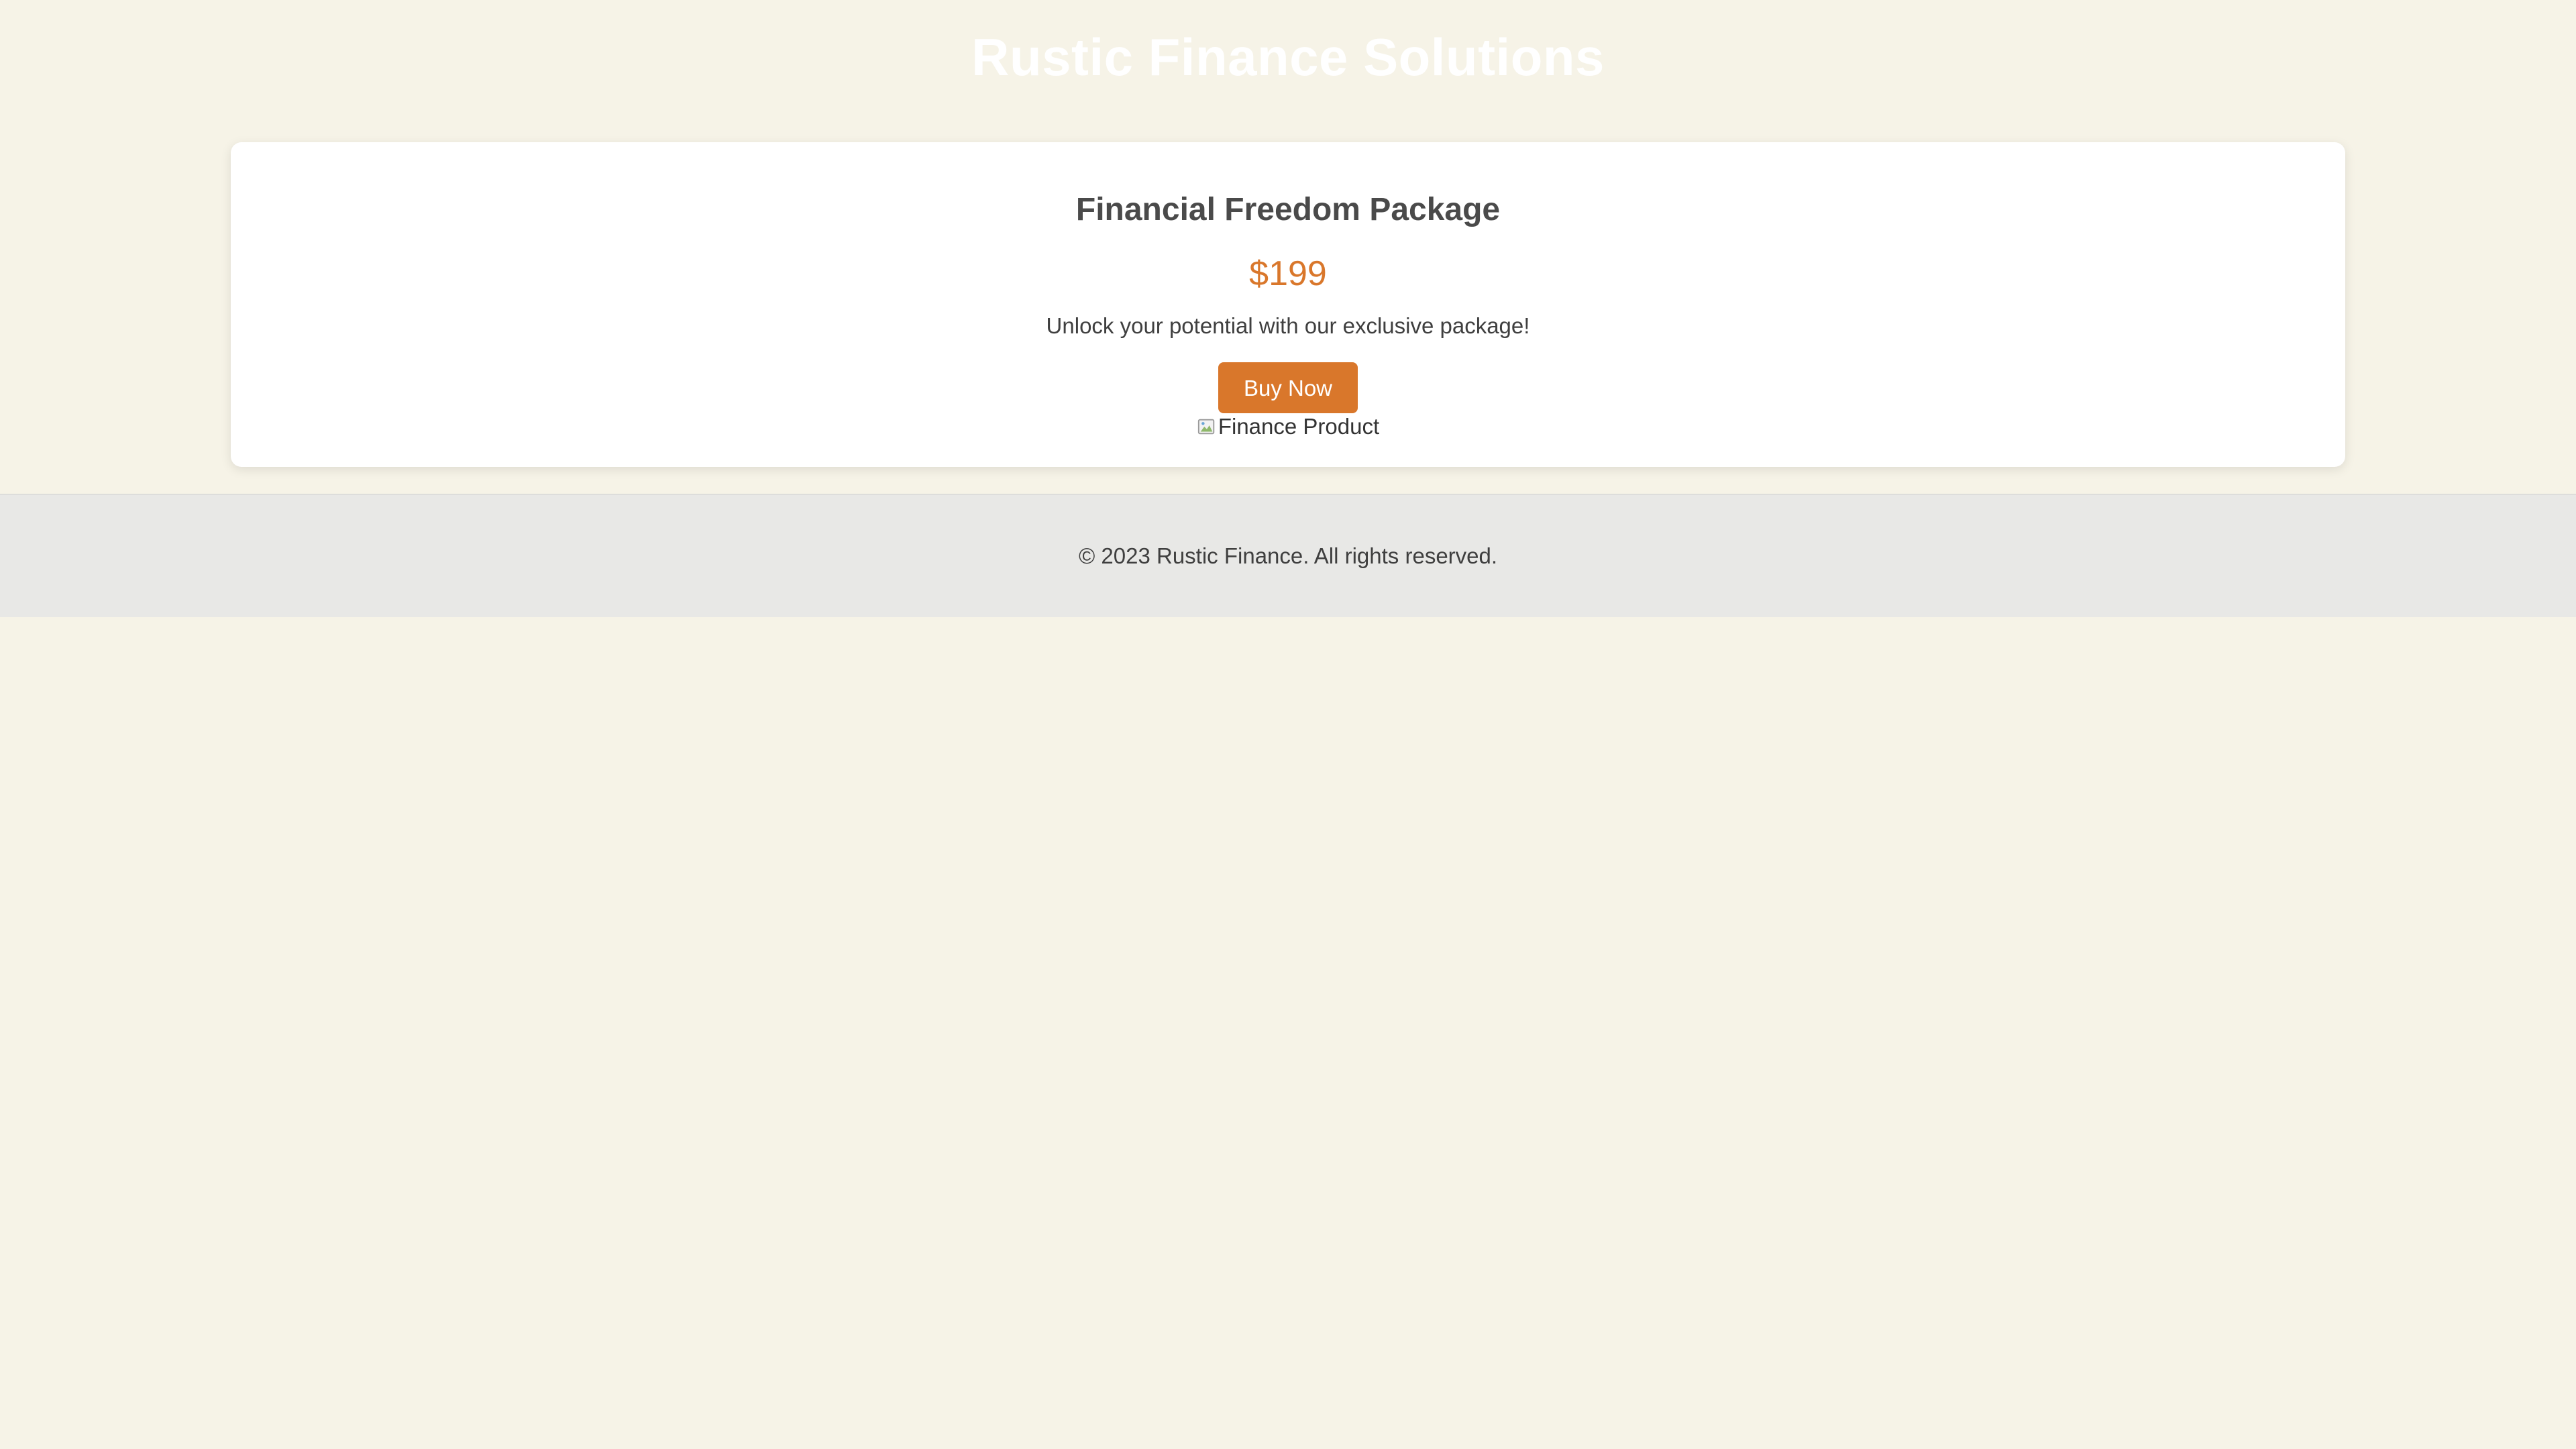 The image size is (2576, 1449). What do you see at coordinates (1288, 57) in the screenshot?
I see `site-title: Rustic Finance Solutions` at bounding box center [1288, 57].